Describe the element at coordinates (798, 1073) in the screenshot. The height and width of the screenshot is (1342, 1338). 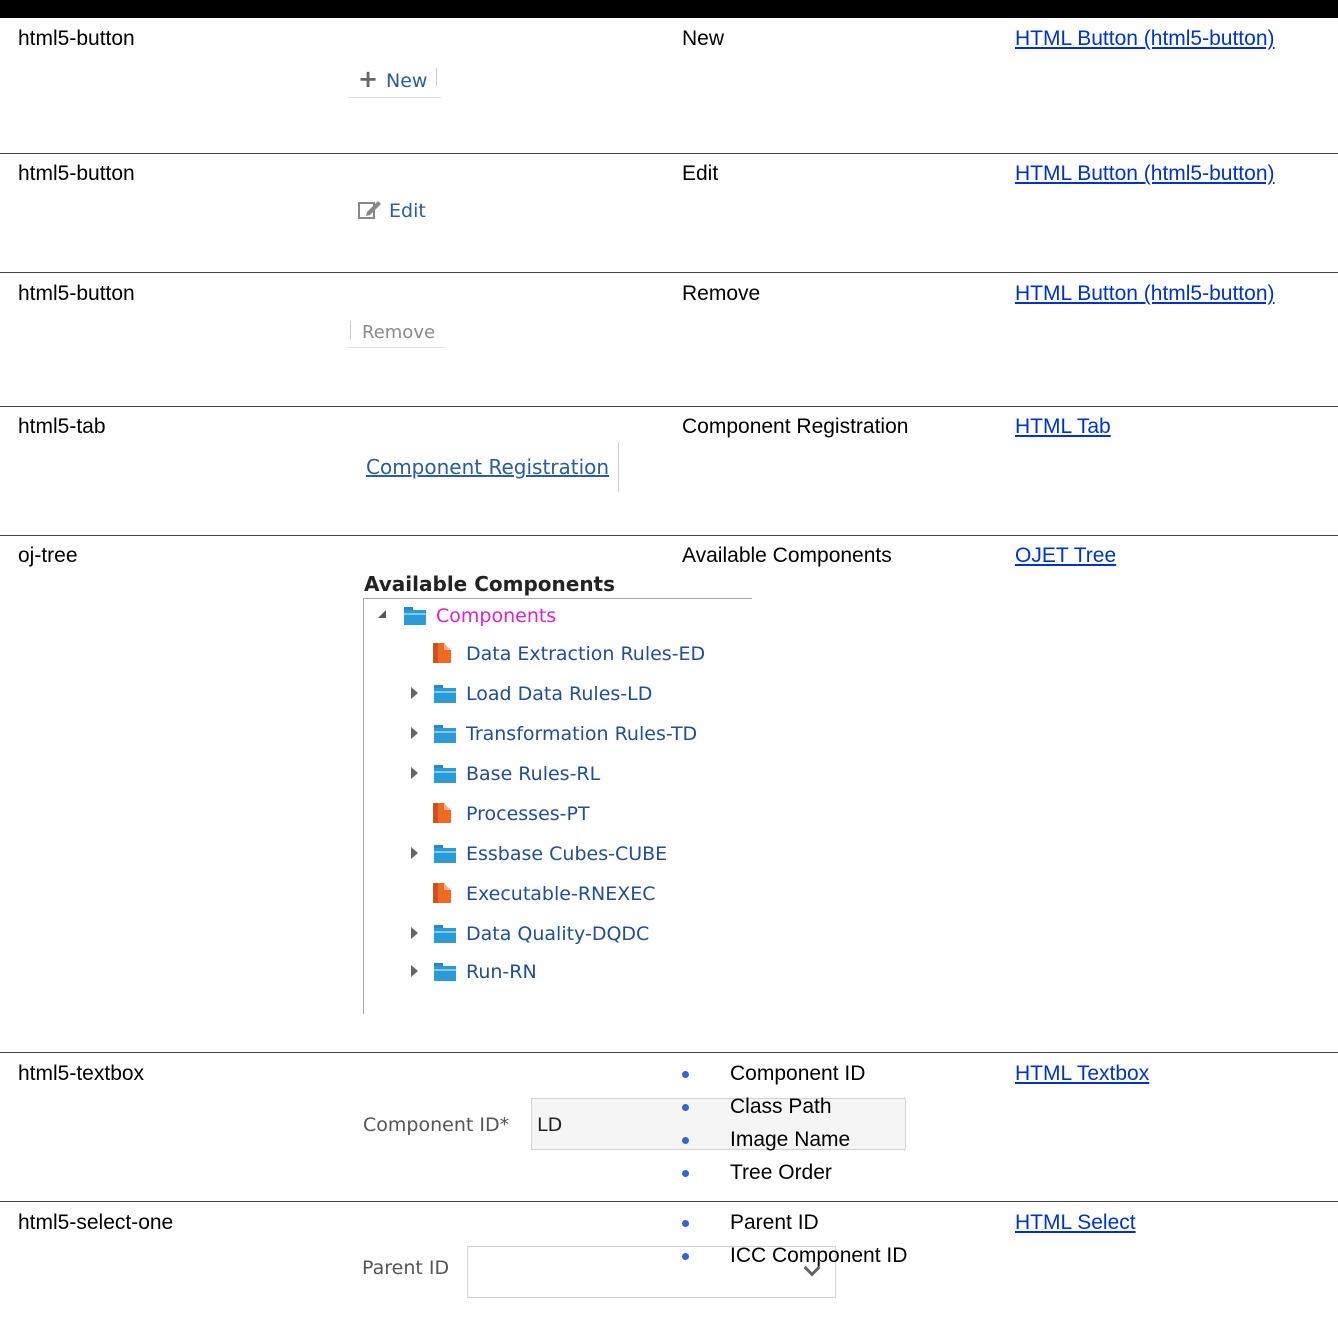
I see `list-item-text: Component ID` at that location.